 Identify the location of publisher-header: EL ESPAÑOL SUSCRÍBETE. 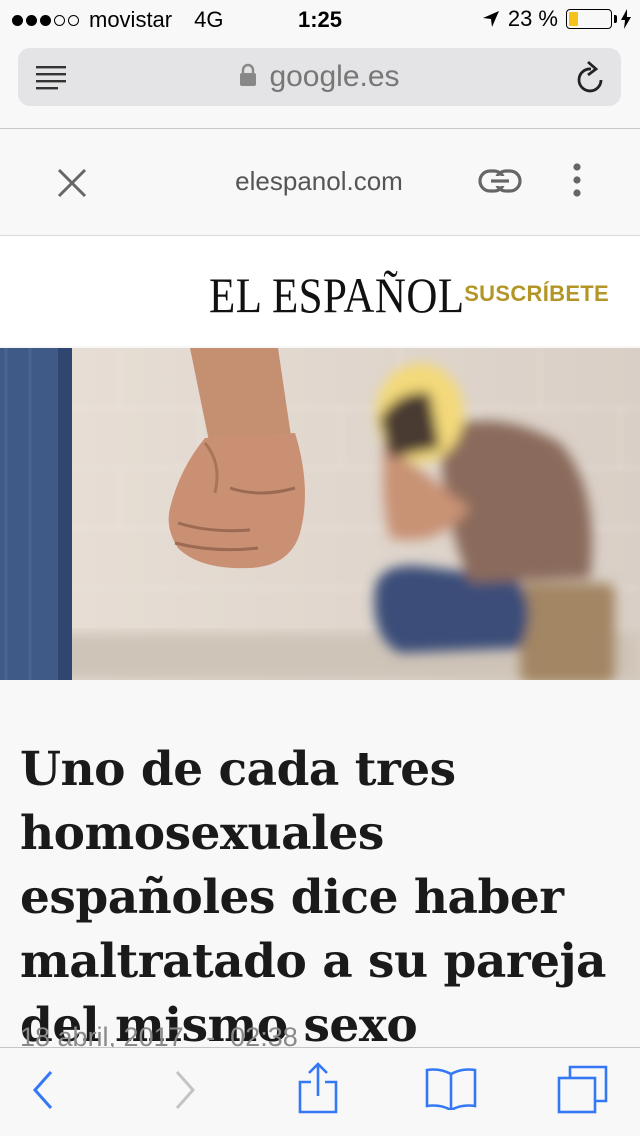
(320, 291).